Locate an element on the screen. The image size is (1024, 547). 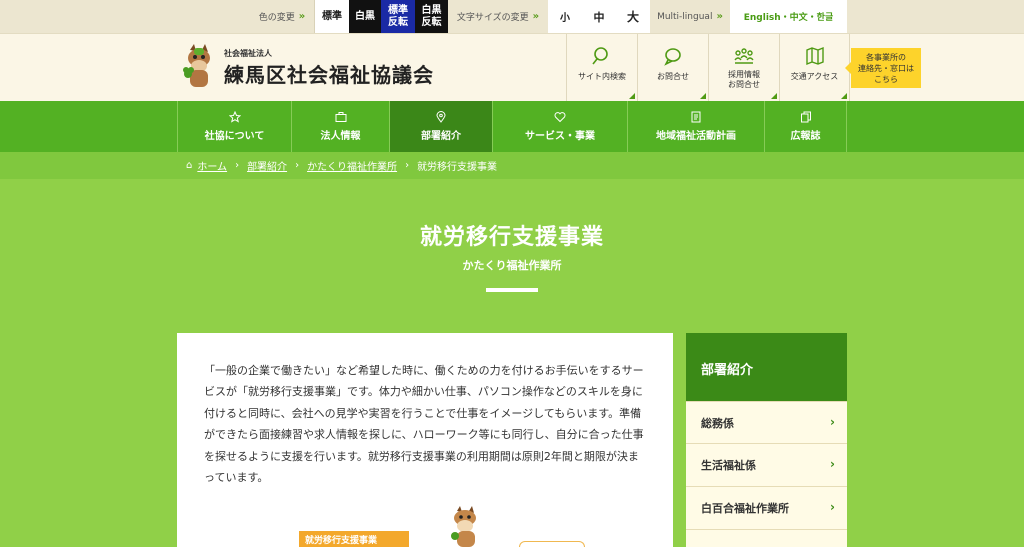
language-link: English・中文・한글 is located at coordinates (788, 16).